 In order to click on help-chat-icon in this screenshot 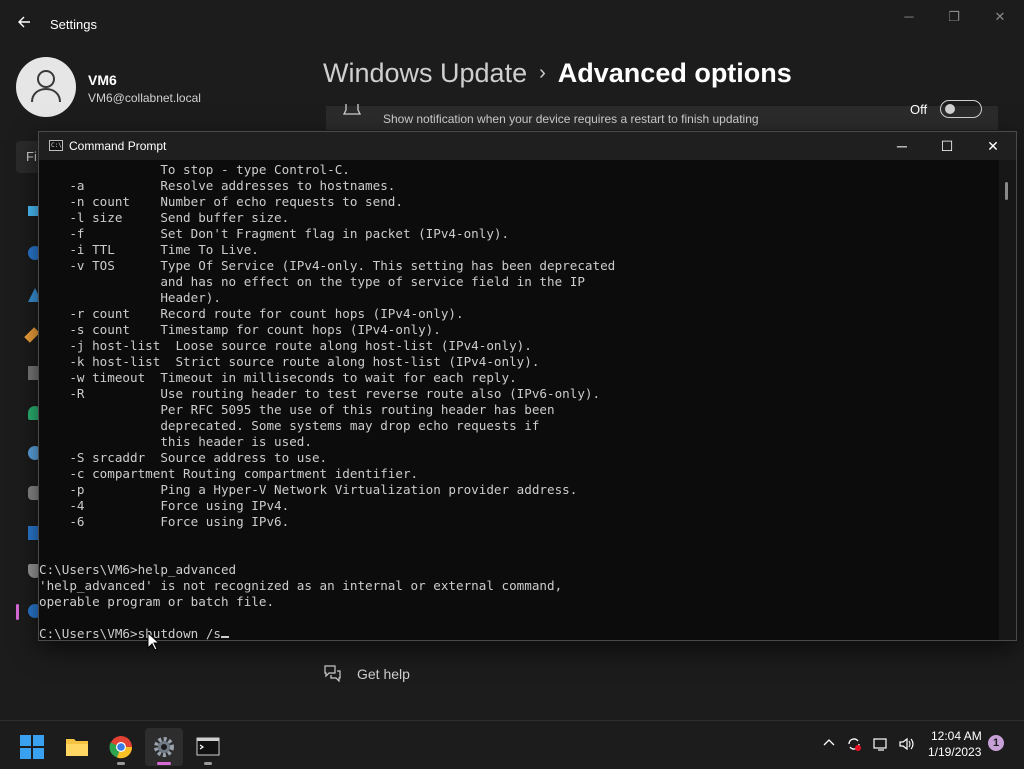, I will do `click(332, 673)`.